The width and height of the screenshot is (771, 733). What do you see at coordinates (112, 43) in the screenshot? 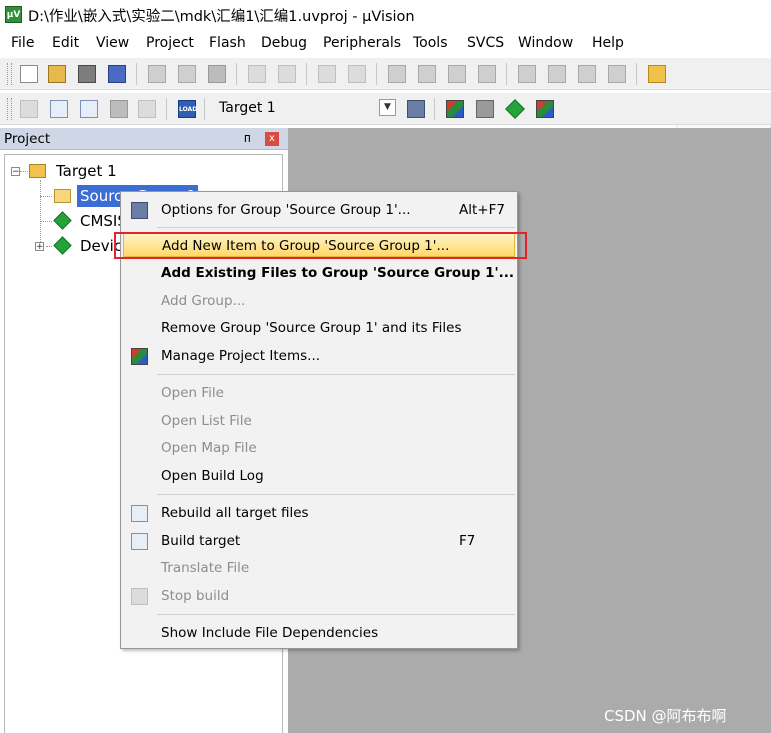
I see `menu-view: View` at bounding box center [112, 43].